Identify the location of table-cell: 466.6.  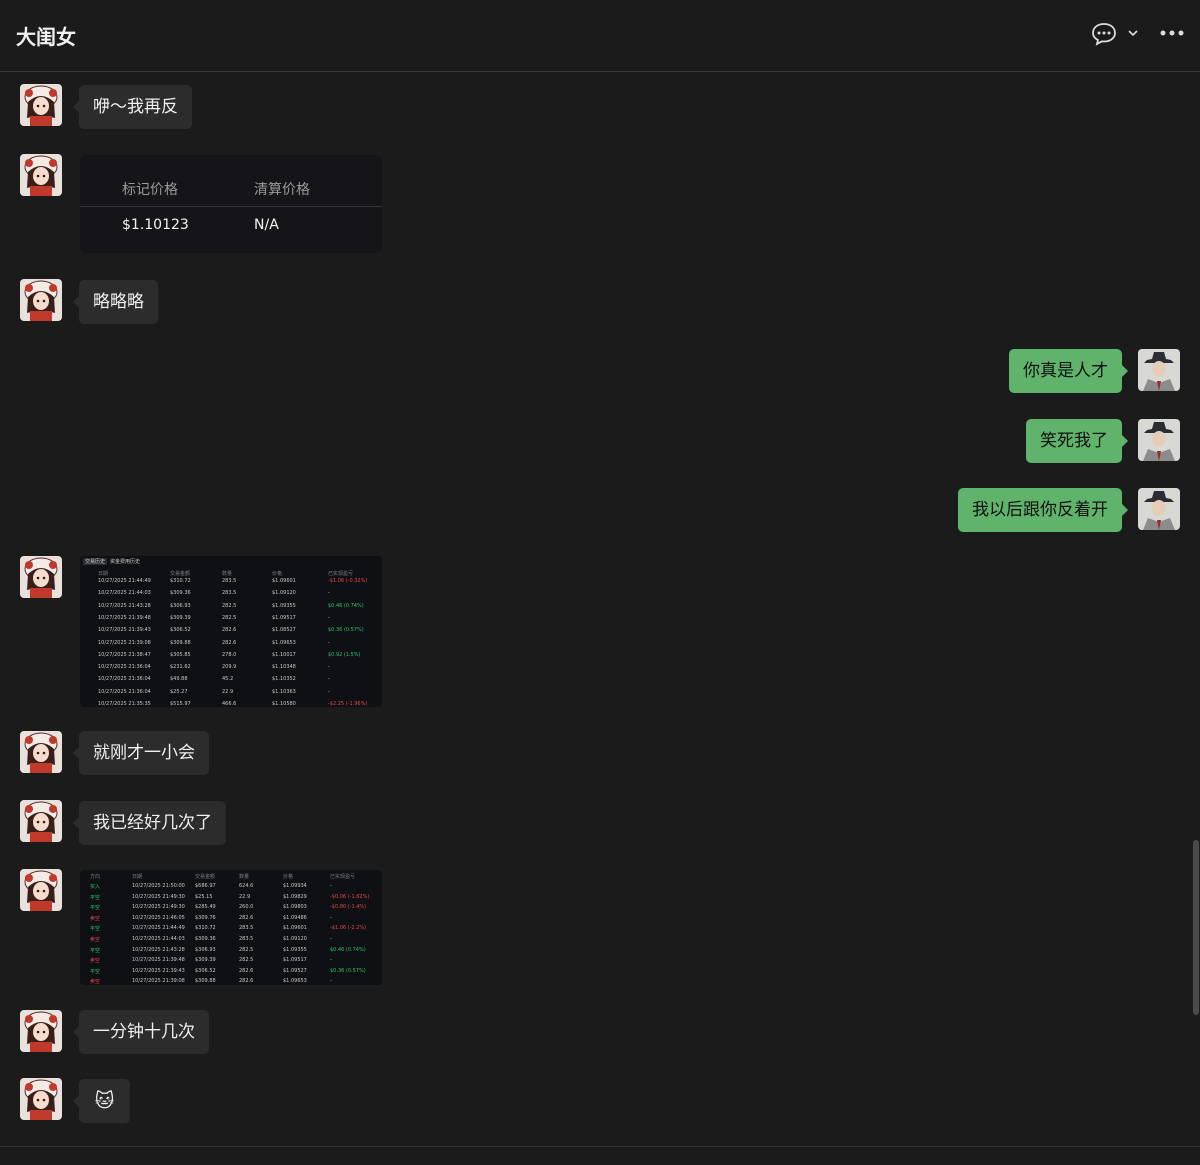
(229, 704).